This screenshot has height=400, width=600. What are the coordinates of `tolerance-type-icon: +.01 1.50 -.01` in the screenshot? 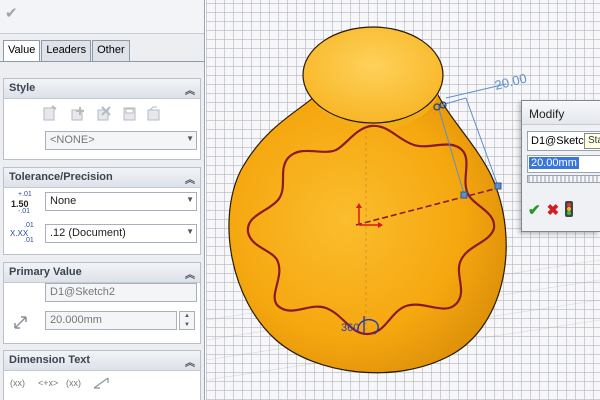 It's located at (24, 203).